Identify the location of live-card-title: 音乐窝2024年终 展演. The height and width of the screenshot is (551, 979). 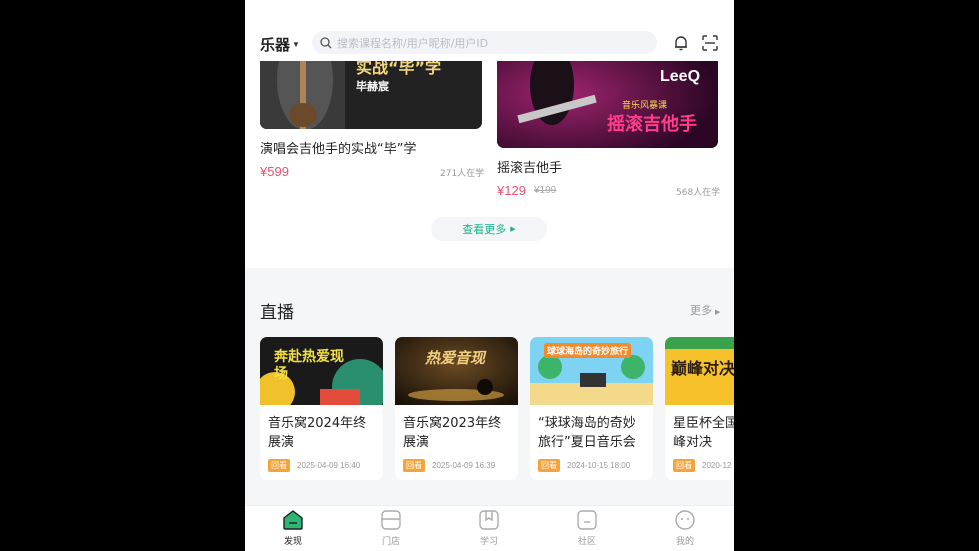
(317, 433).